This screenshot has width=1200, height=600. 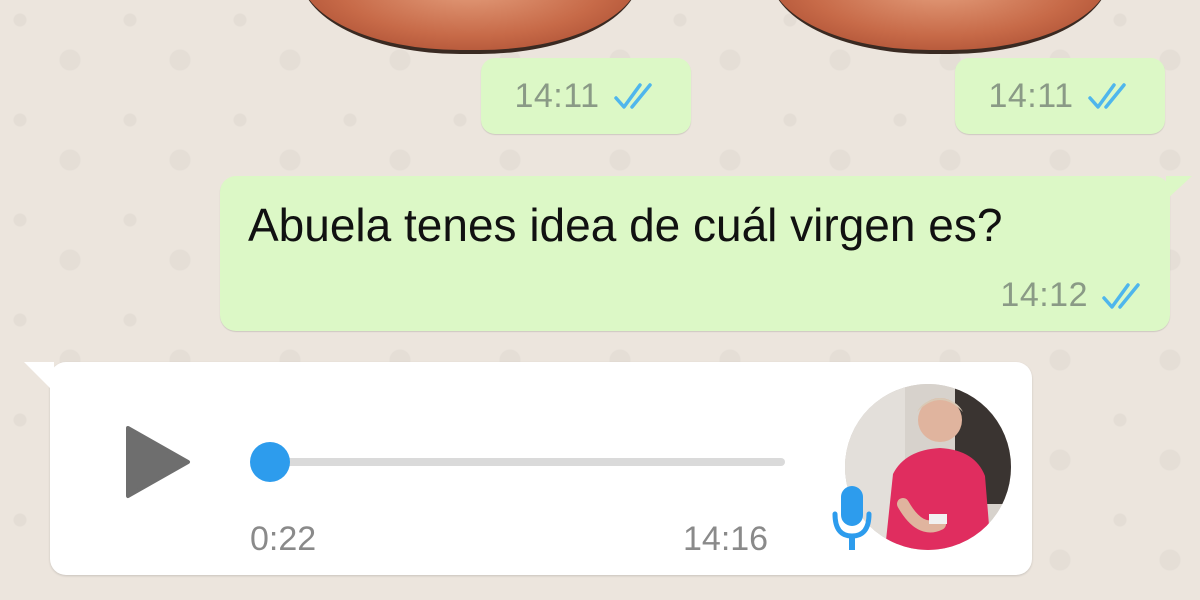 I want to click on audio-progress-track, so click(x=517, y=462).